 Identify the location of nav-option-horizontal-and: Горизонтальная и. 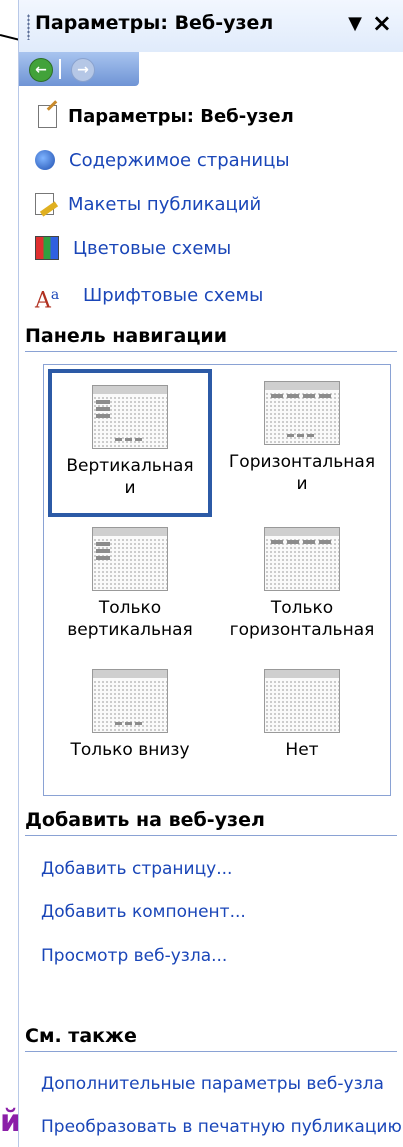
(302, 443).